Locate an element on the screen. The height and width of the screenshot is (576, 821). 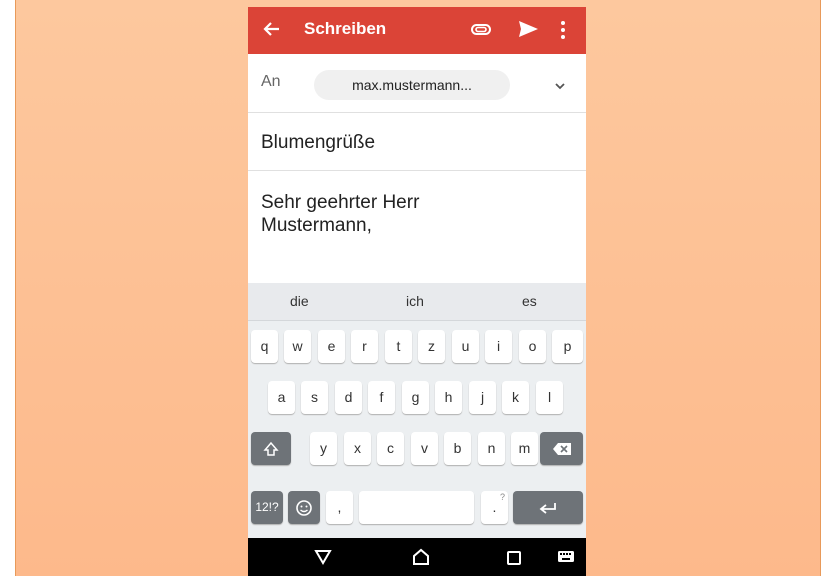
shift-icon is located at coordinates (271, 448).